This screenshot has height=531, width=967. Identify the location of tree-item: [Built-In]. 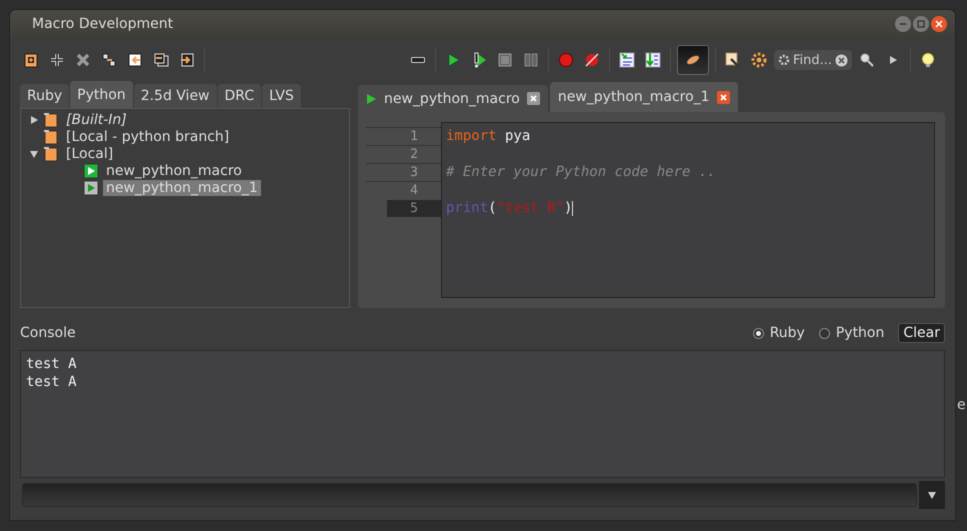
(96, 120).